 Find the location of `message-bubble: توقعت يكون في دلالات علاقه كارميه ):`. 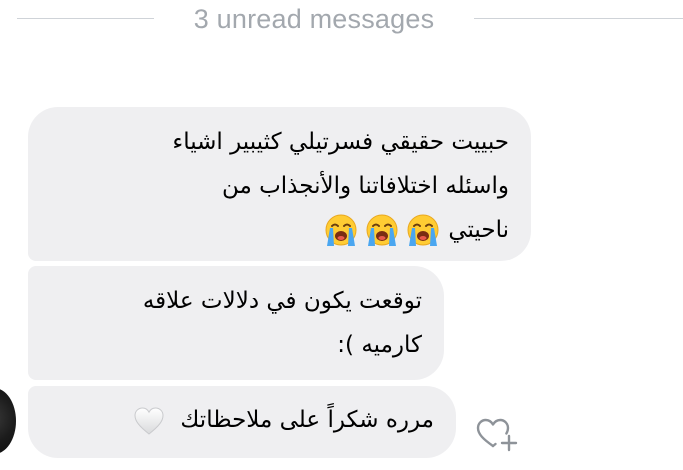

message-bubble: توقعت يكون في دلالات علاقه كارميه ): is located at coordinates (236, 323).